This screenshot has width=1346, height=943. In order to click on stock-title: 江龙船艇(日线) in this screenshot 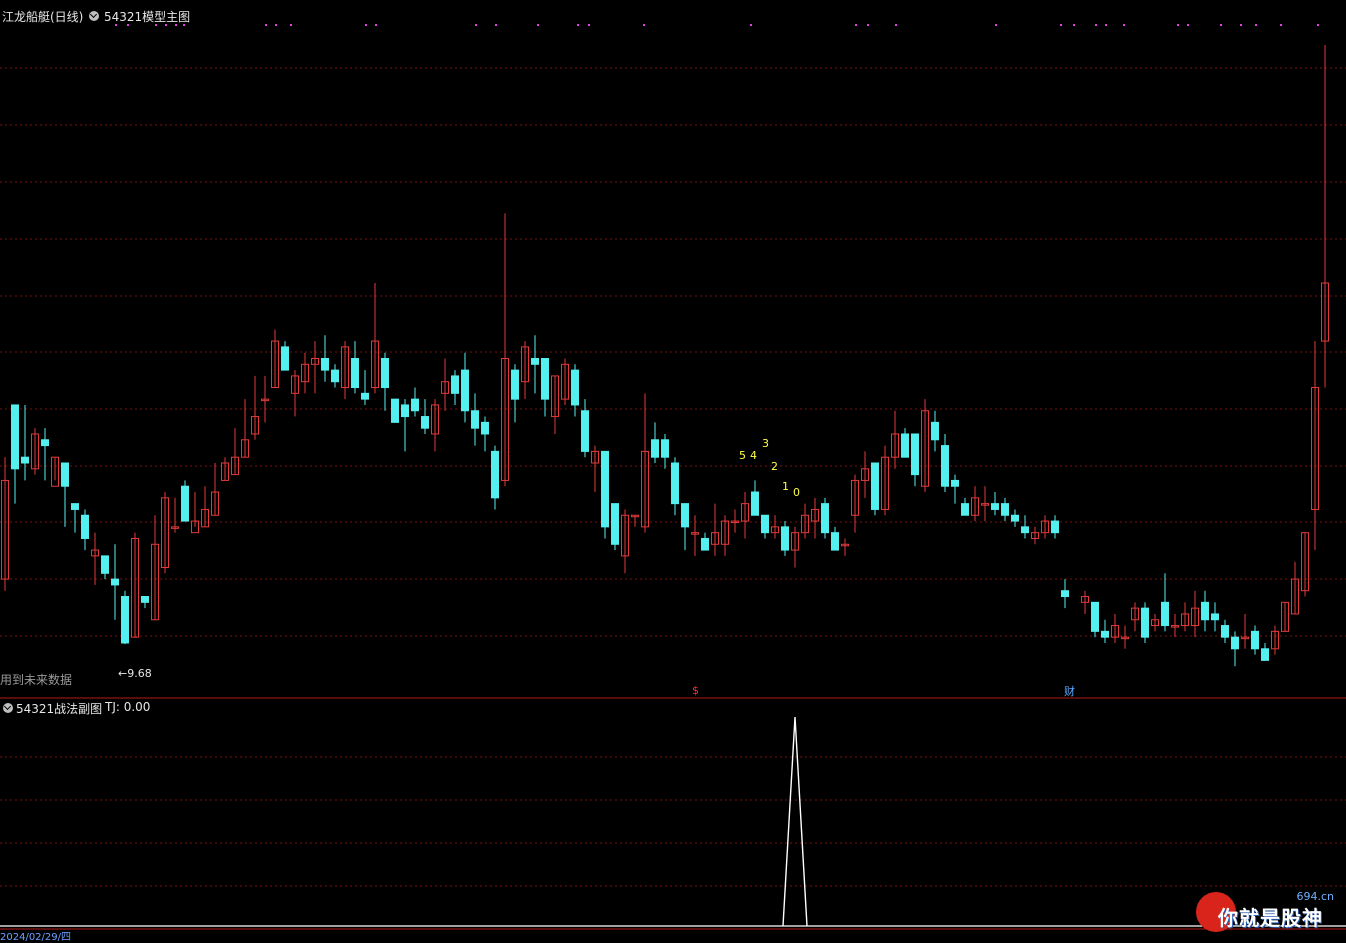, I will do `click(43, 17)`.